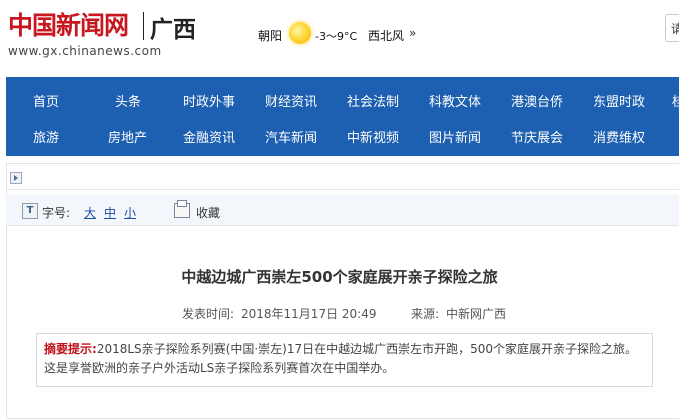 This screenshot has height=419, width=679. What do you see at coordinates (46, 100) in the screenshot?
I see `nav-item: 首页` at bounding box center [46, 100].